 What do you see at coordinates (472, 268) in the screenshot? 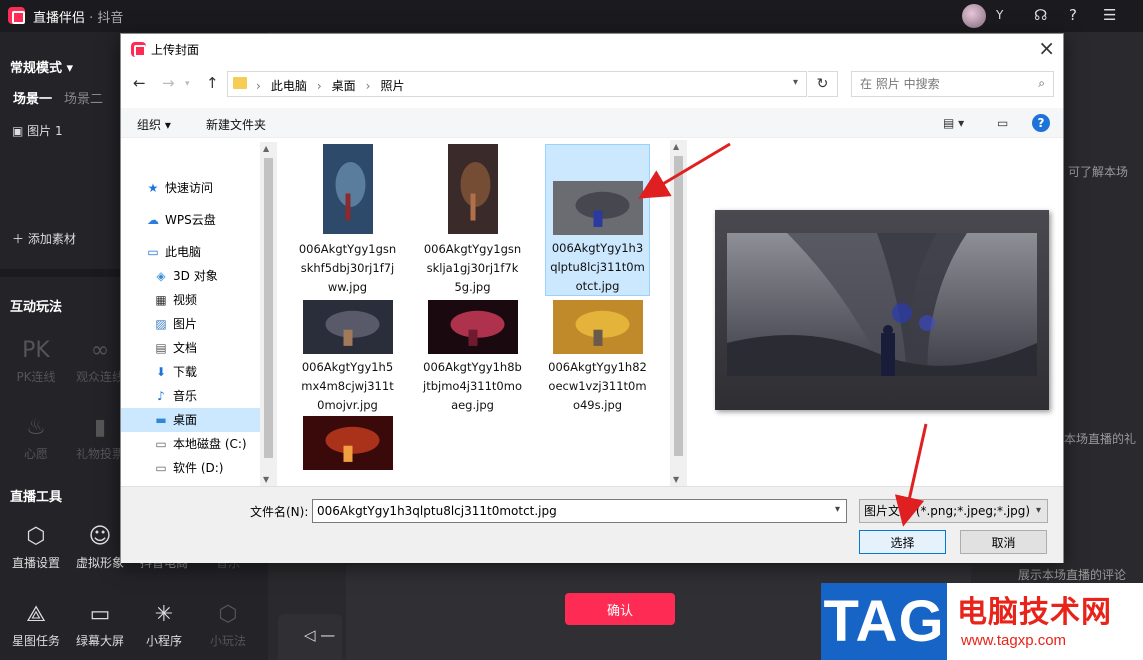
I see `file-name: 006AkgtYgy1gsnsklja1gj30rj1f7k5g.jpg` at bounding box center [472, 268].